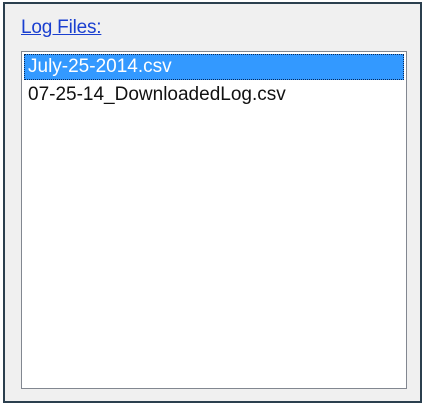 Image resolution: width=429 pixels, height=409 pixels. Describe the element at coordinates (214, 67) in the screenshot. I see `list-item: July-25-2014.csv` at that location.